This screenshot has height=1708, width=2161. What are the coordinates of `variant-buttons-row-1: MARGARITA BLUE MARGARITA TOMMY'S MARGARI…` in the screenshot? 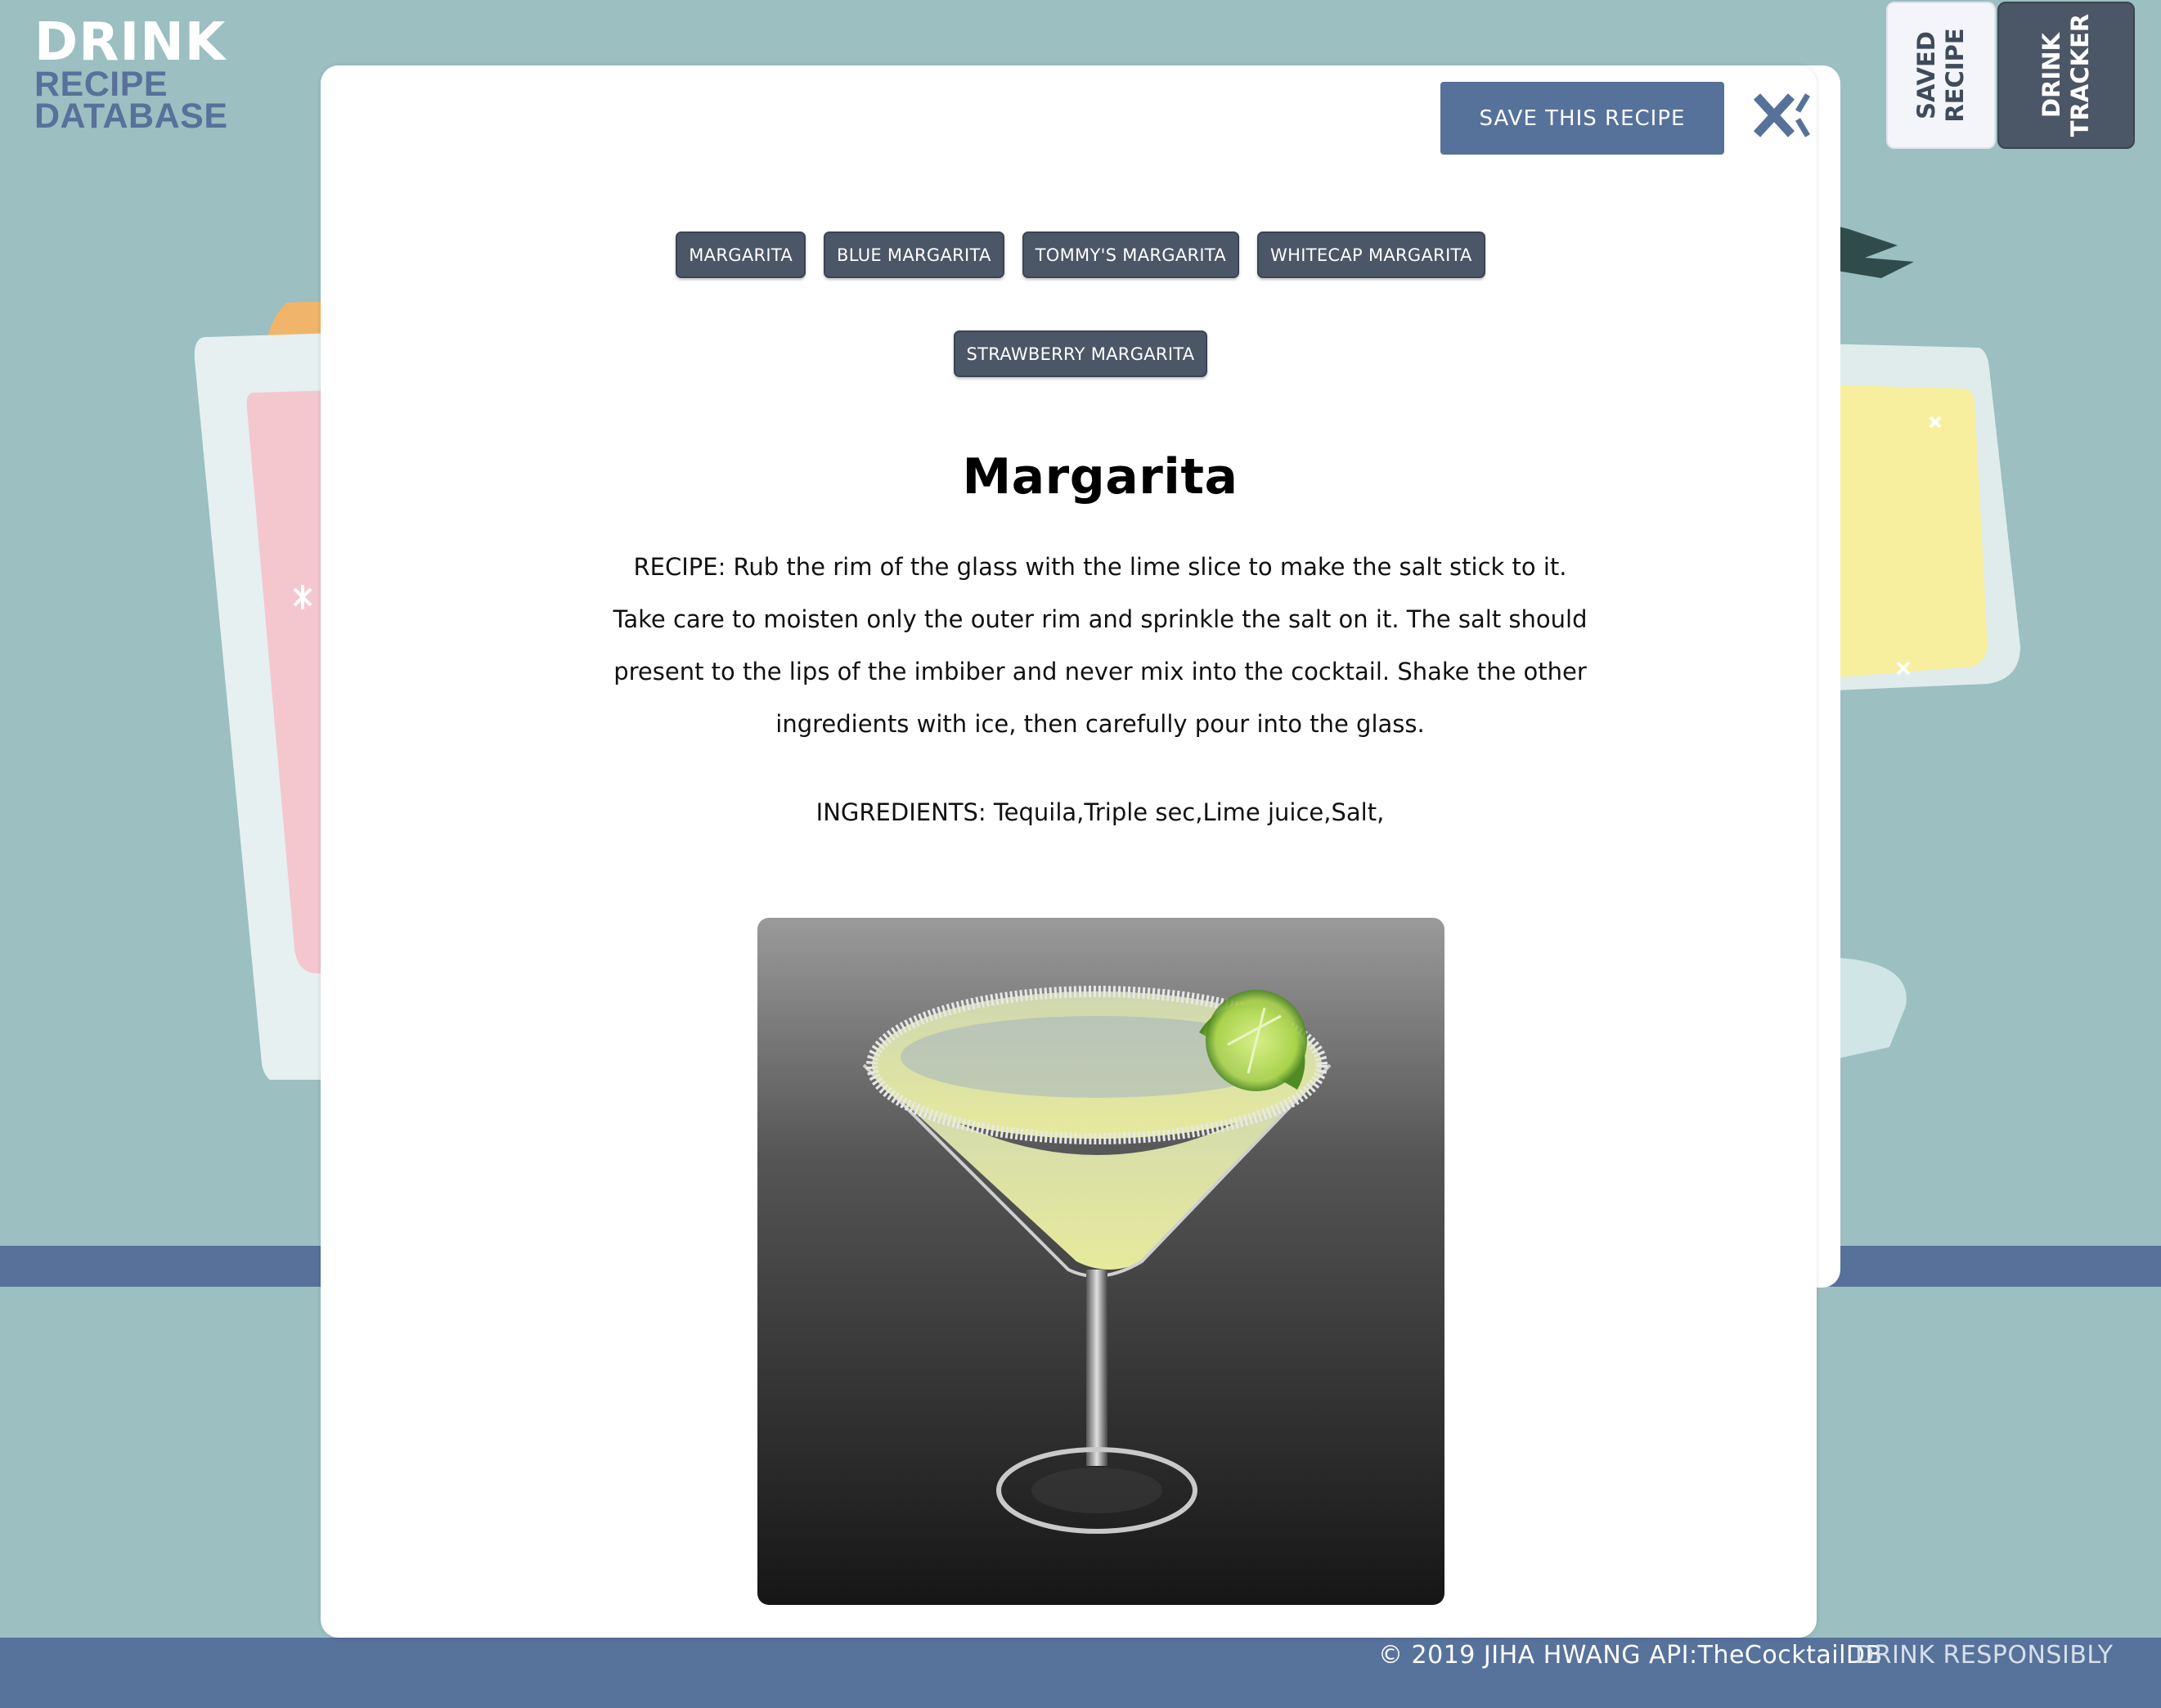 It's located at (1080, 254).